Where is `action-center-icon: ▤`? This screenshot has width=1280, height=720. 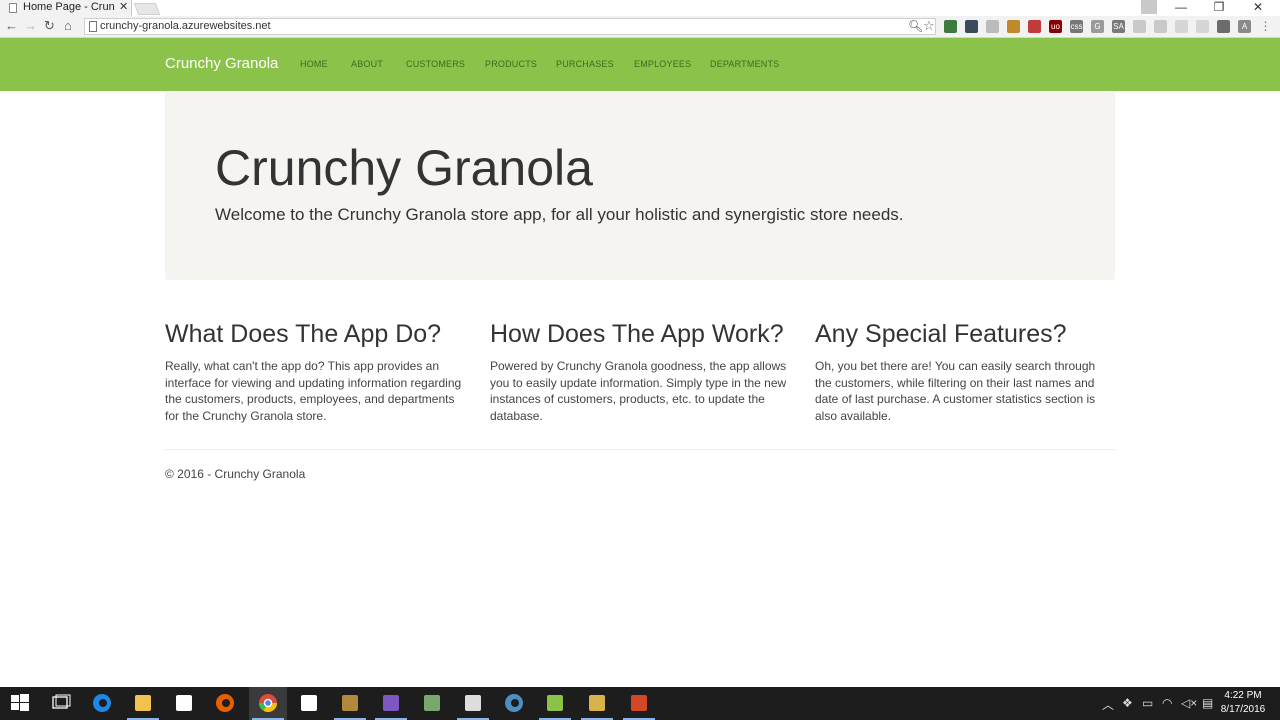
action-center-icon: ▤ is located at coordinates (1207, 703).